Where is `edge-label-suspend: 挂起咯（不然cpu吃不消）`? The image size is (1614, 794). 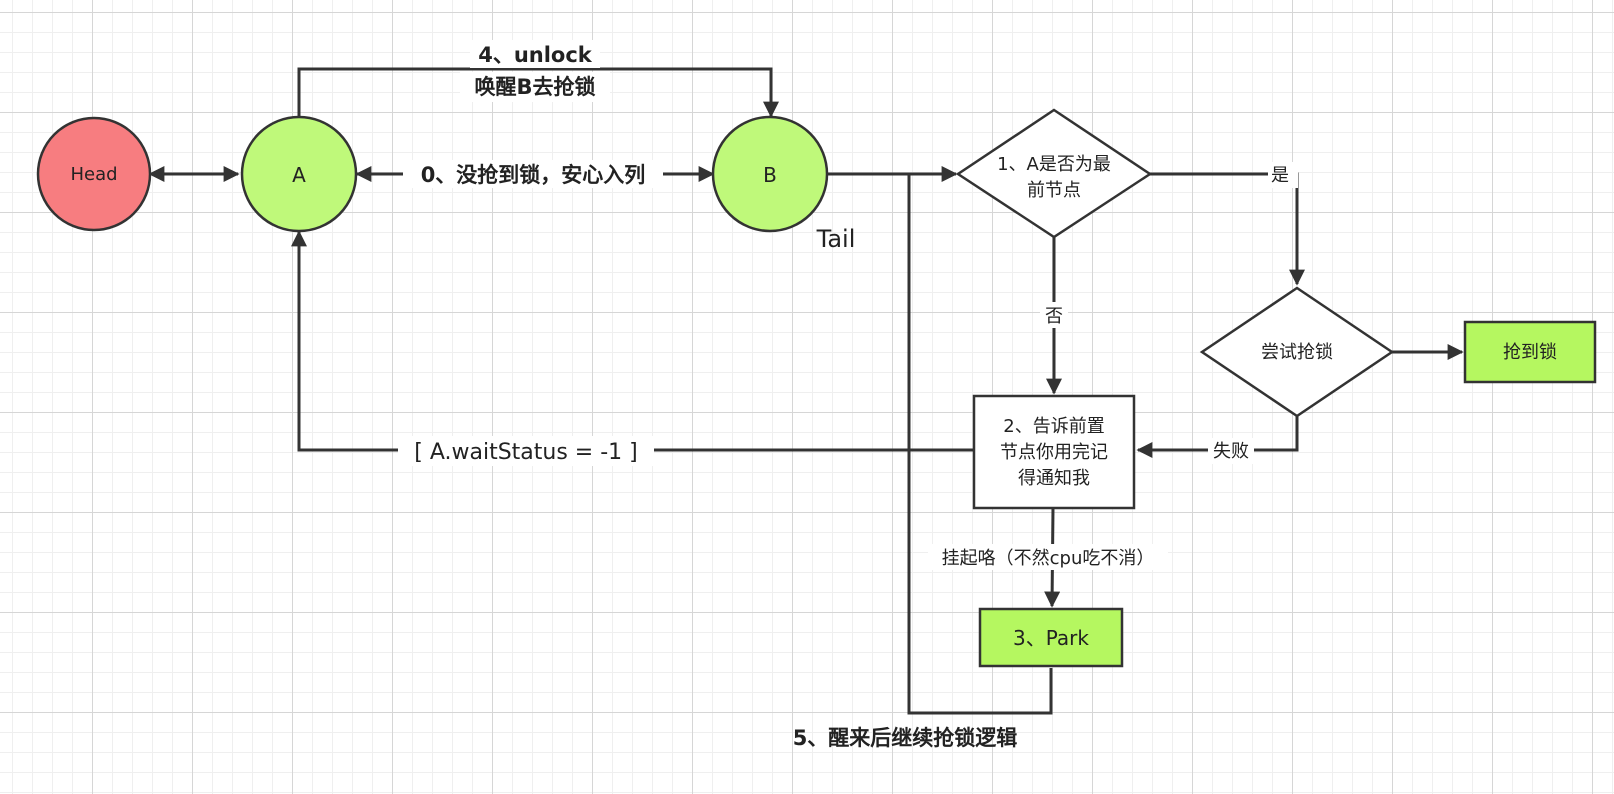 edge-label-suspend: 挂起咯（不然cpu吃不消） is located at coordinates (1048, 558).